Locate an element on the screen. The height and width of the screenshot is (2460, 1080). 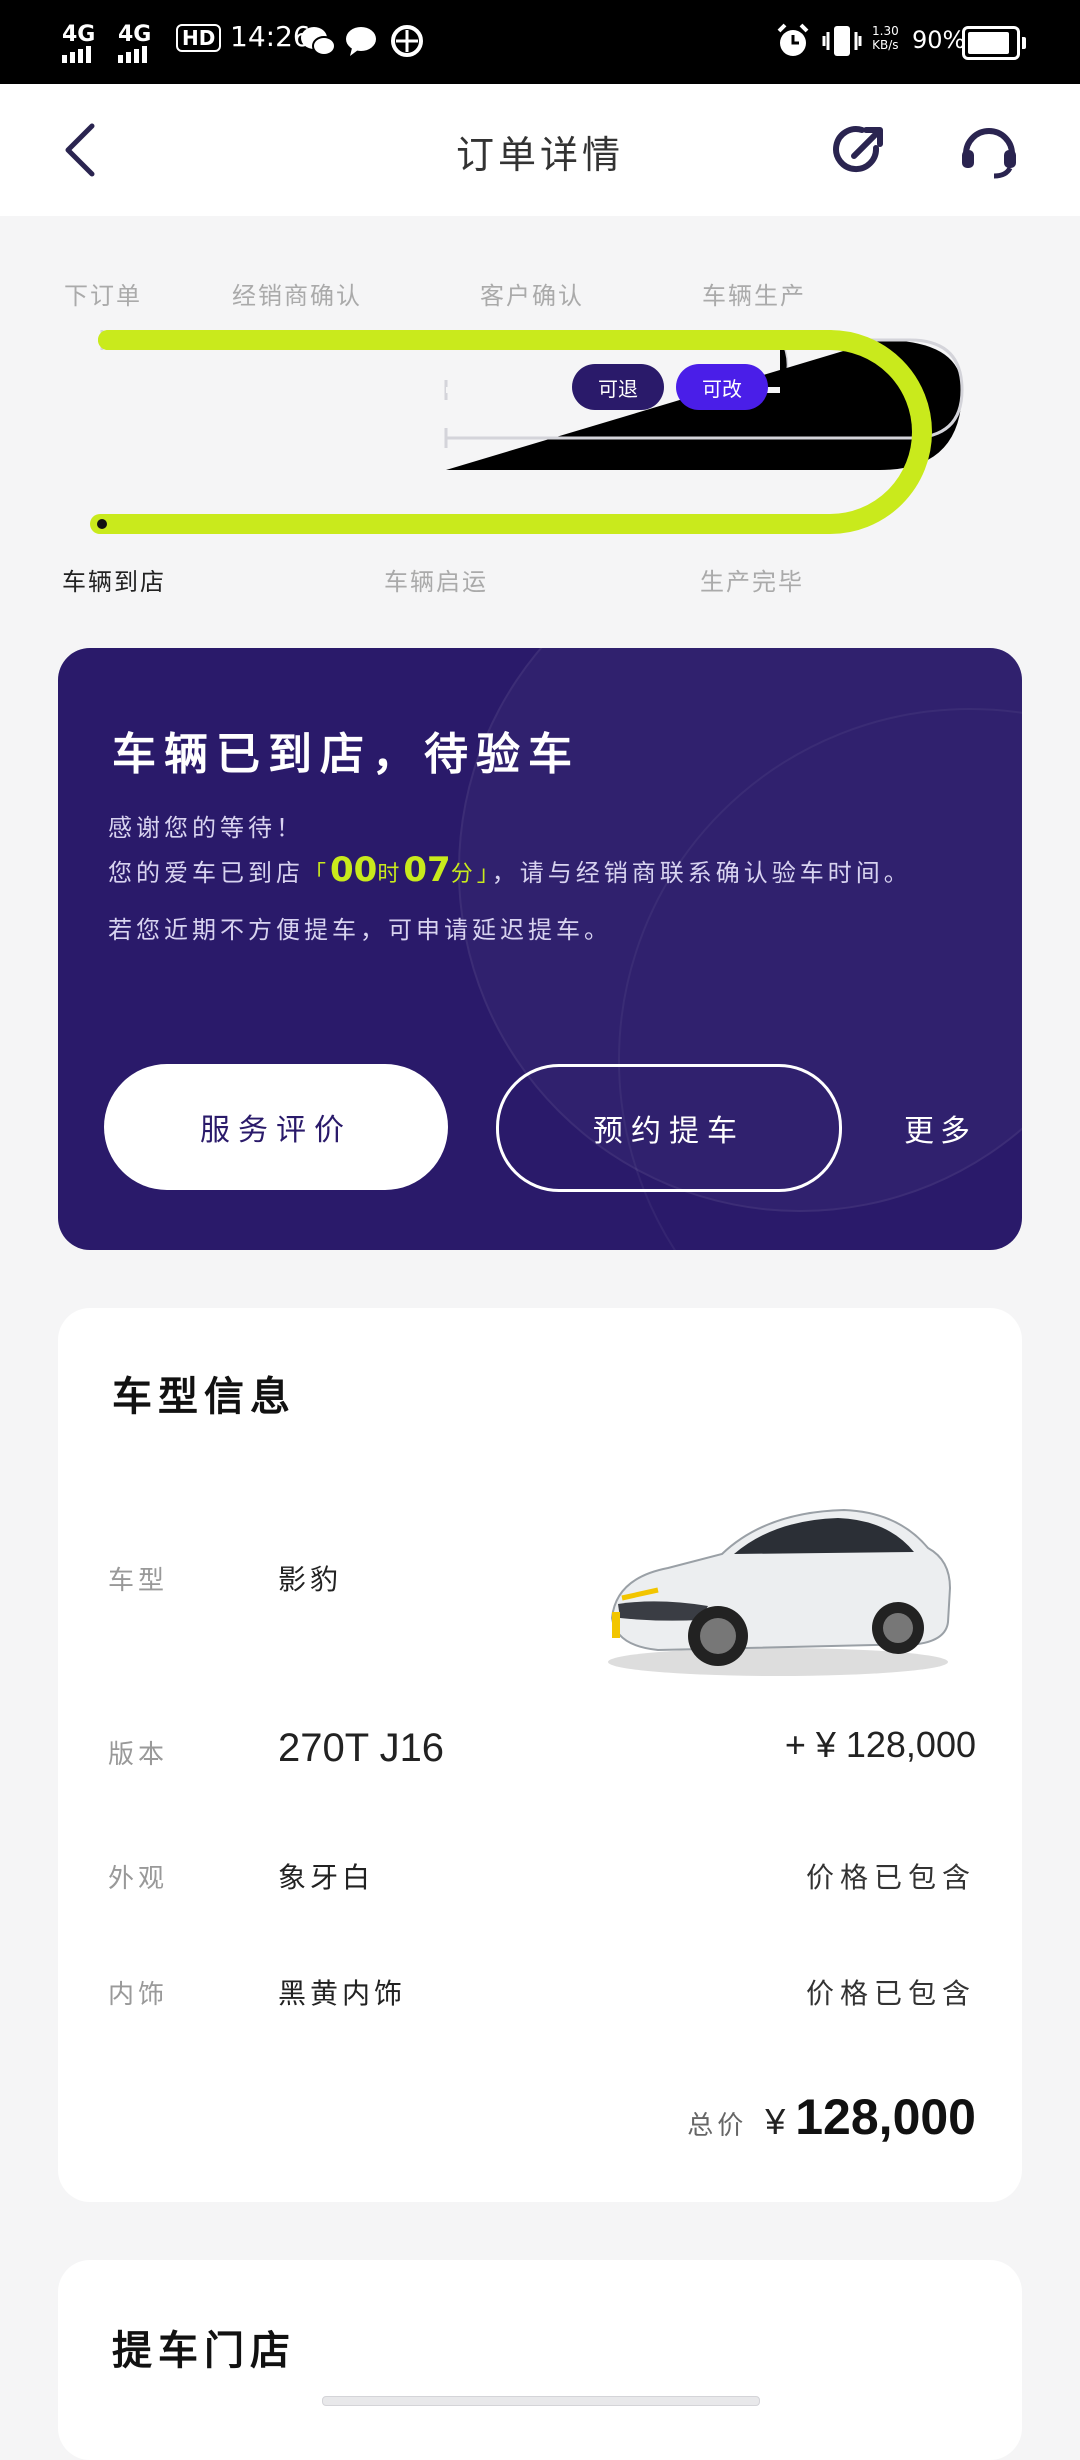
customer-service-icon is located at coordinates (989, 150).